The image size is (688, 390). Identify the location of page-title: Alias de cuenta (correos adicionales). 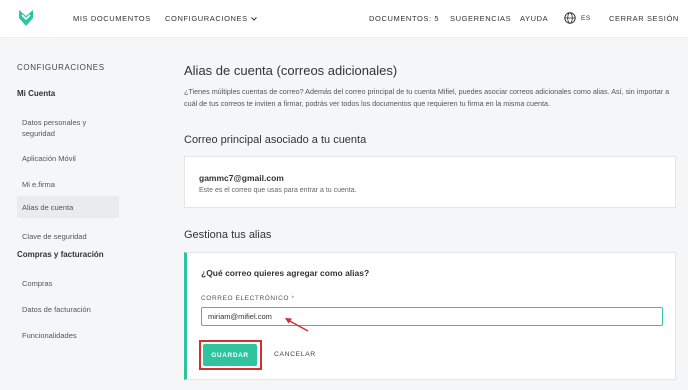
(291, 70).